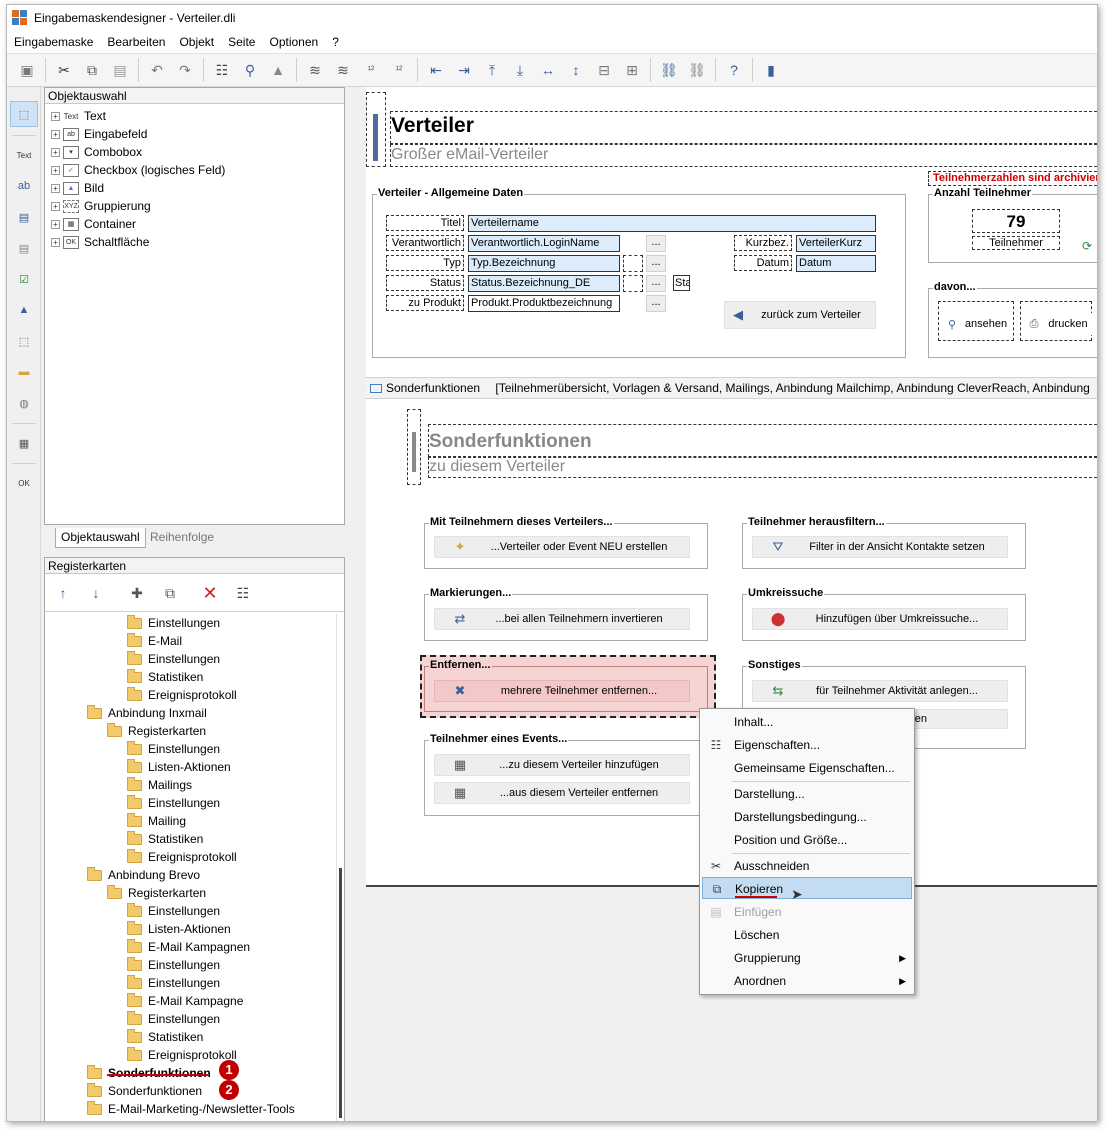 This screenshot has height=1131, width=1108. I want to click on properties-icon: ☷, so click(222, 70).